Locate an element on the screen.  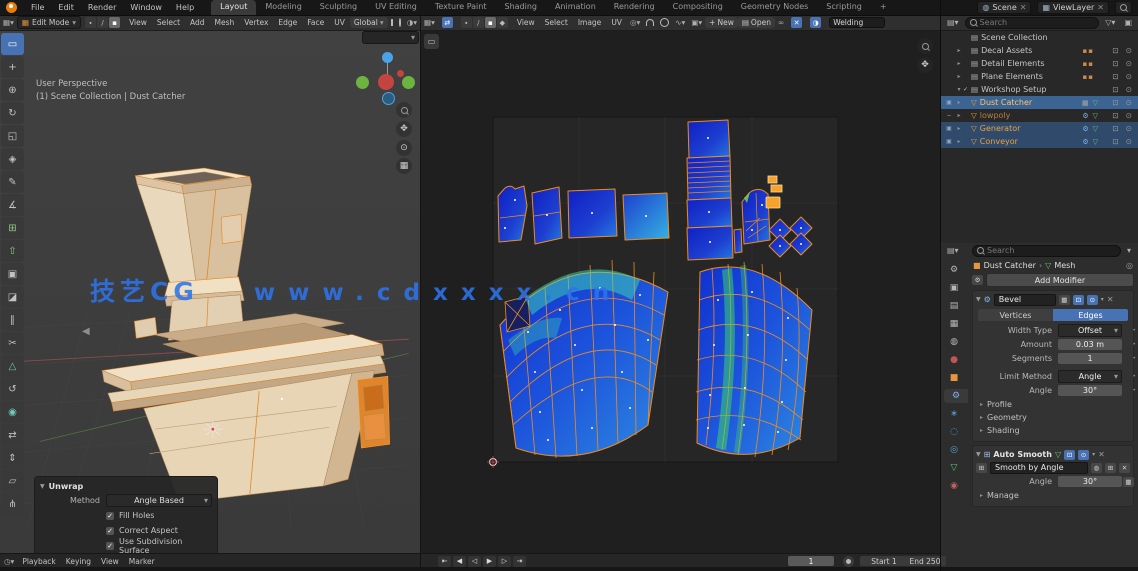
topbar-menu: Edit is located at coordinates (66, 7).